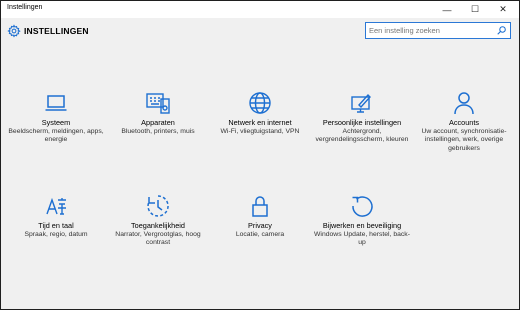  Describe the element at coordinates (260, 103) in the screenshot. I see `globe-icon` at that location.